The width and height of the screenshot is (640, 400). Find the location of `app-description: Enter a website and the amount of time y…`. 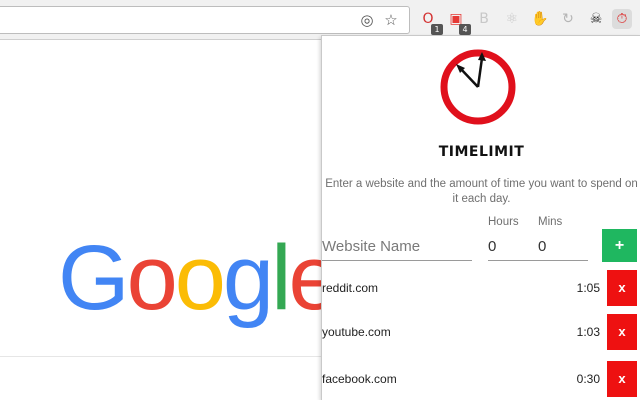

app-description: Enter a website and the amount of time y… is located at coordinates (481, 191).